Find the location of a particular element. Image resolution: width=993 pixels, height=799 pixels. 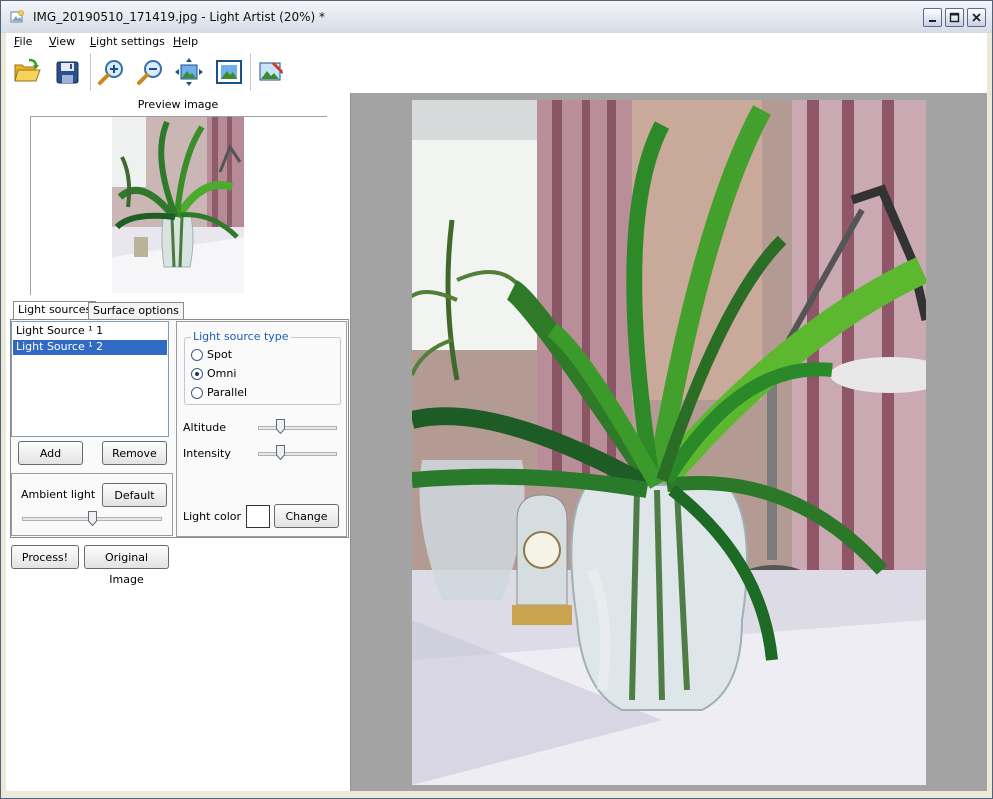

fit-to-window-icon is located at coordinates (189, 72).